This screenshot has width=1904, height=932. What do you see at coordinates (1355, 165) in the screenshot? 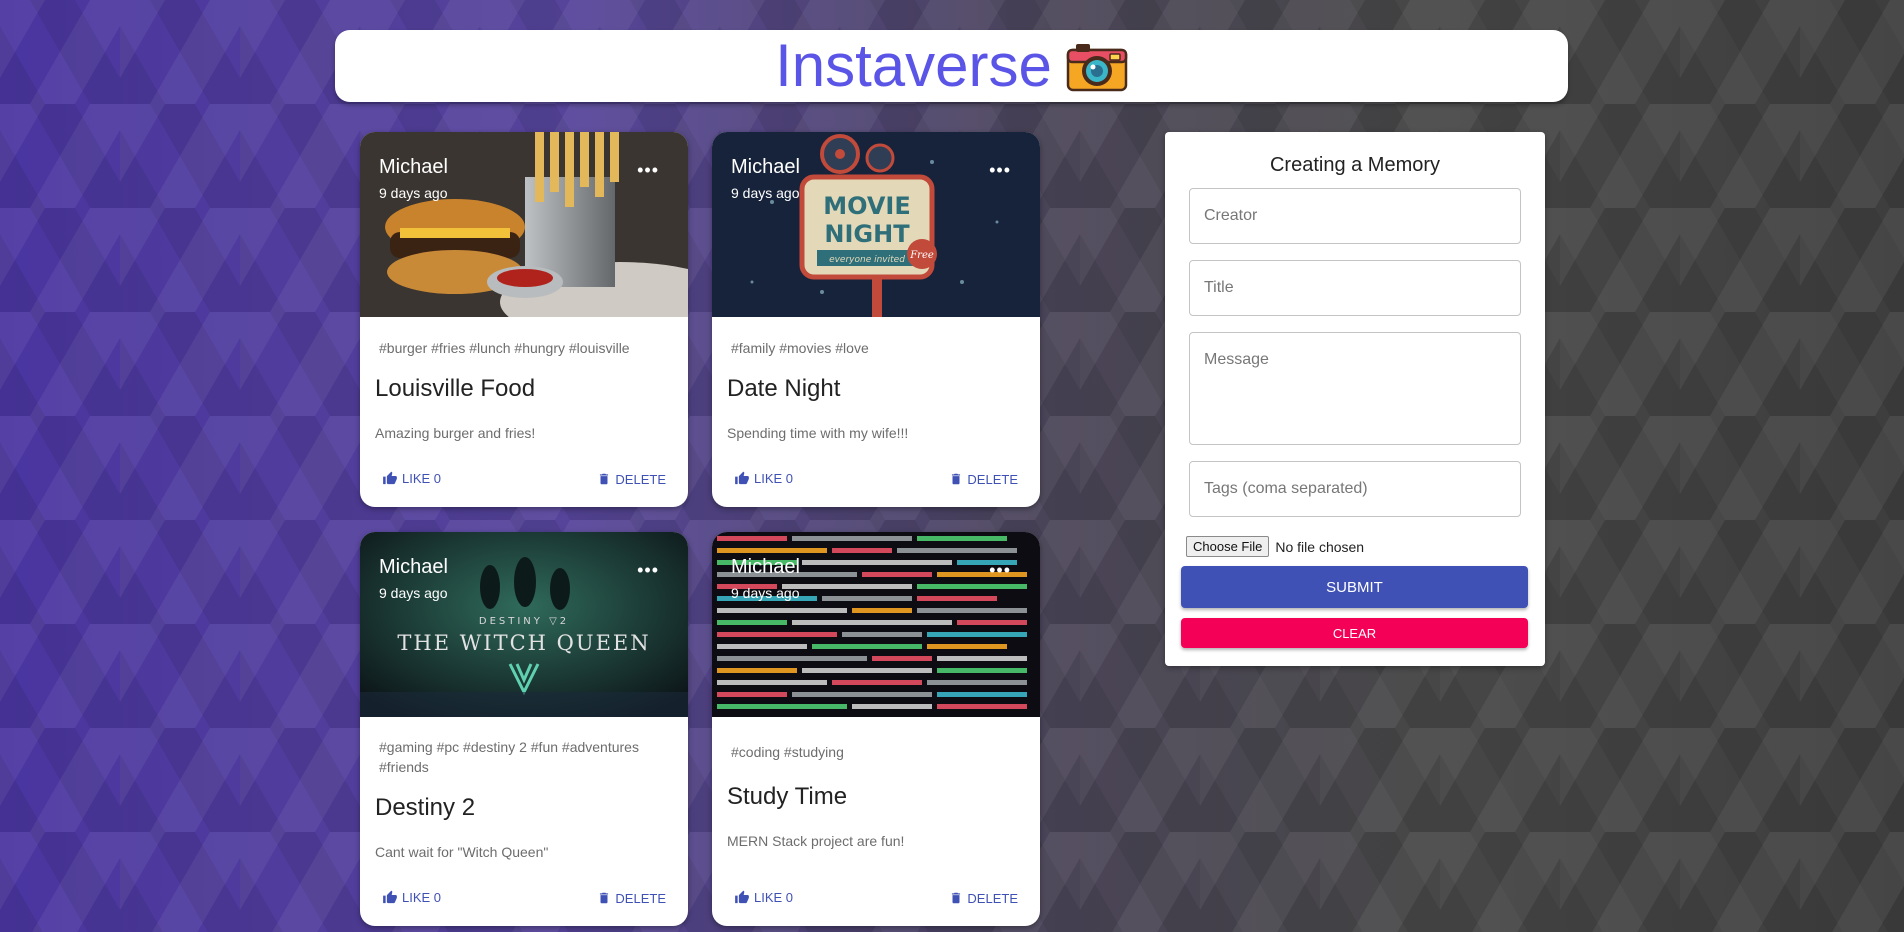
I see `form-title: Creating a Memory` at bounding box center [1355, 165].